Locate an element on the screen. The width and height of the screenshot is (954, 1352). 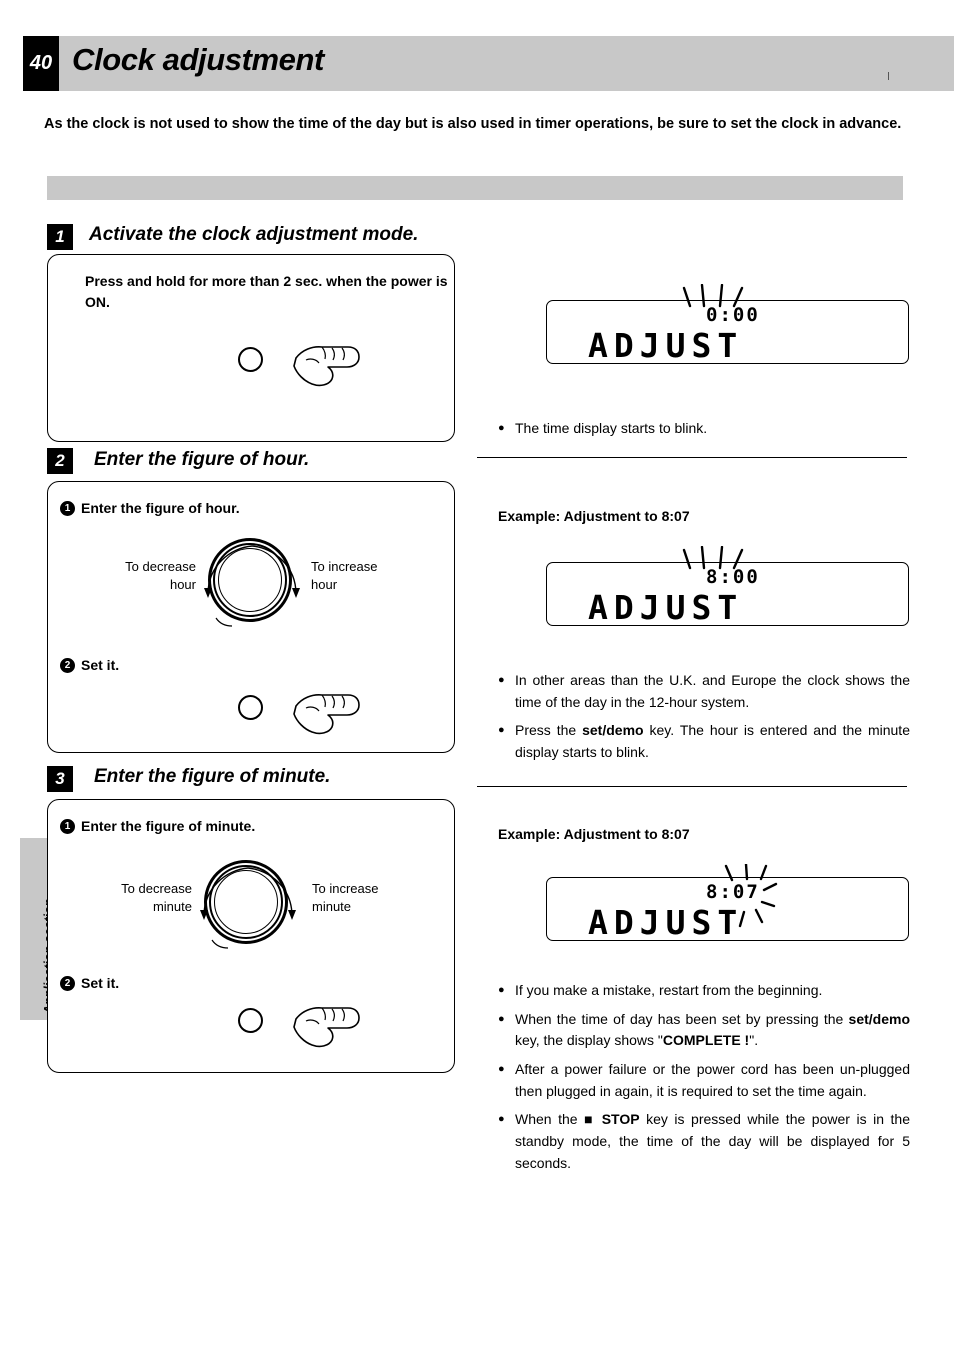
step-2-adjust-text: ADJUST is located at coordinates (666, 607).